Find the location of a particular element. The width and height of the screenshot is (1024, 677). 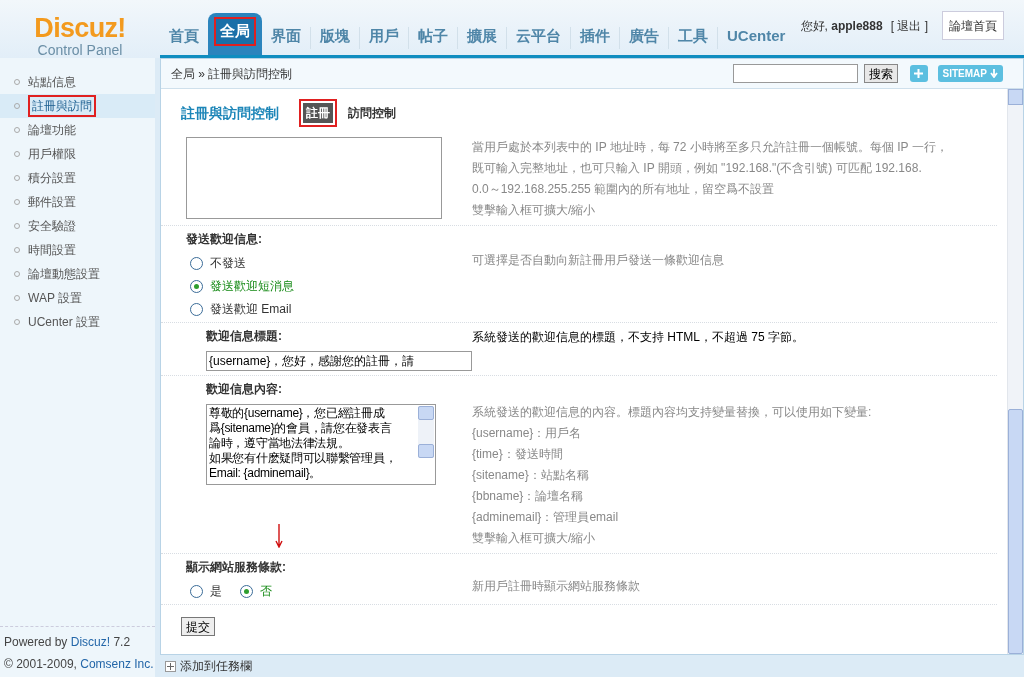

copyright-text: © 2001-2009, Comsenz Inc. is located at coordinates (79, 664).